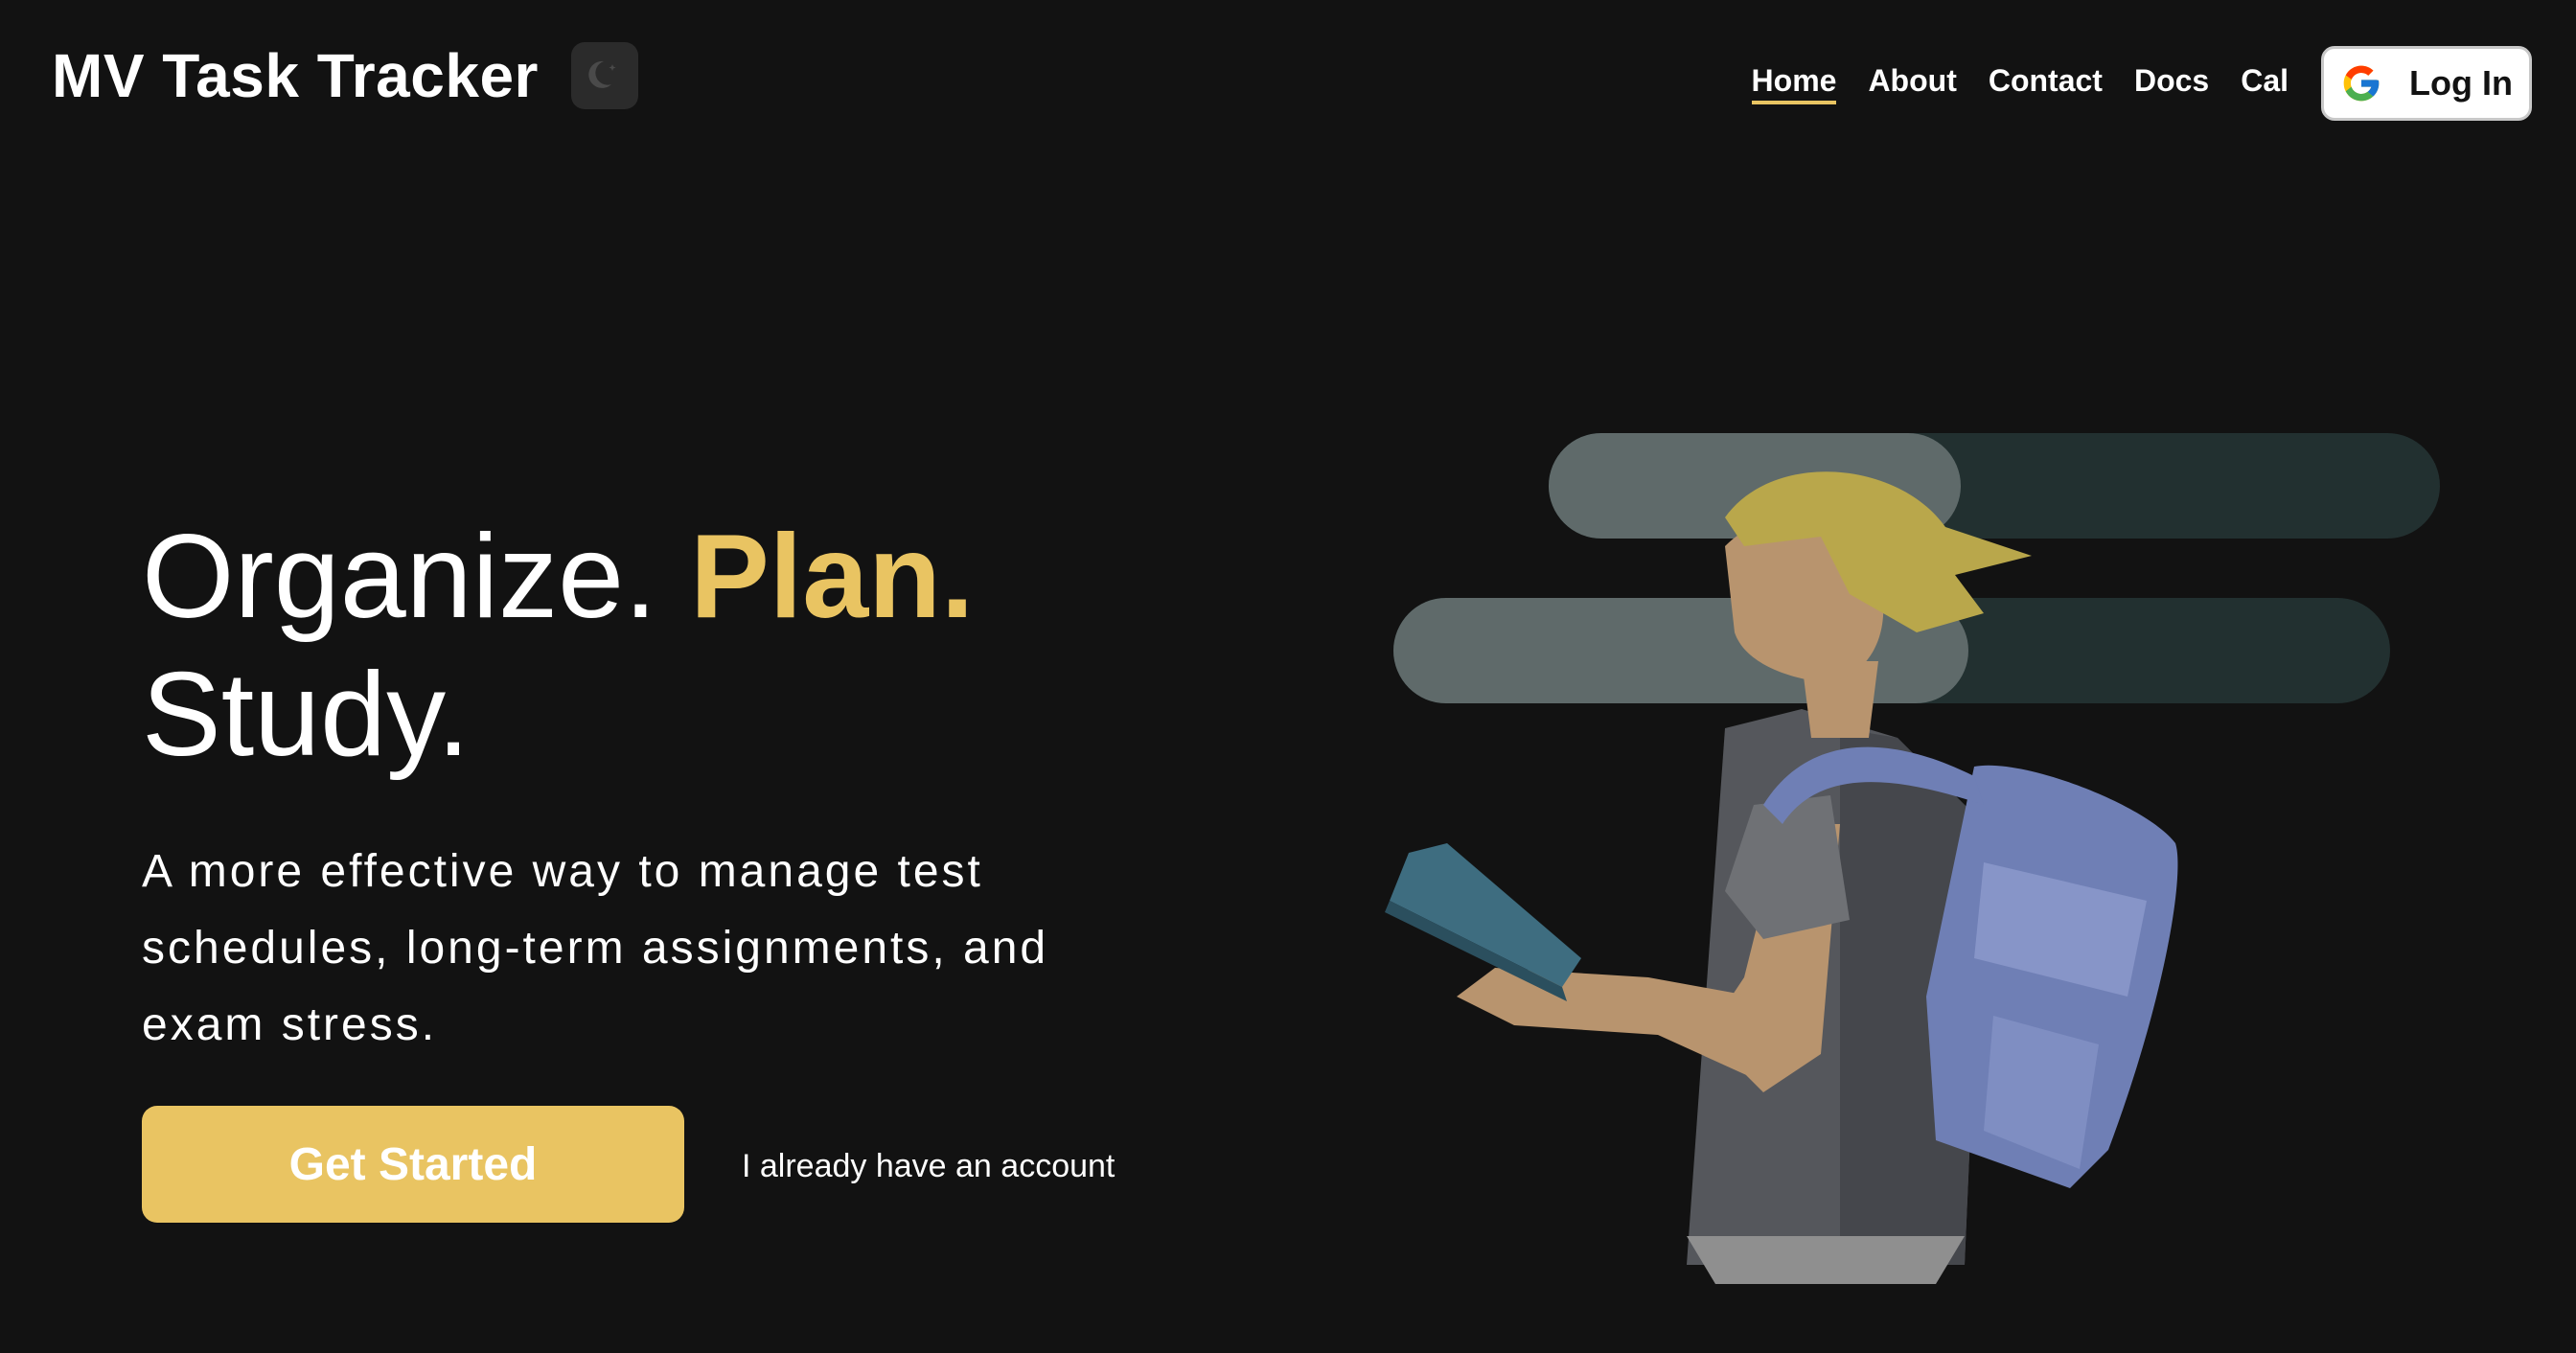 The width and height of the screenshot is (2576, 1353). Describe the element at coordinates (2171, 84) in the screenshot. I see `nav-docs: Docs` at that location.